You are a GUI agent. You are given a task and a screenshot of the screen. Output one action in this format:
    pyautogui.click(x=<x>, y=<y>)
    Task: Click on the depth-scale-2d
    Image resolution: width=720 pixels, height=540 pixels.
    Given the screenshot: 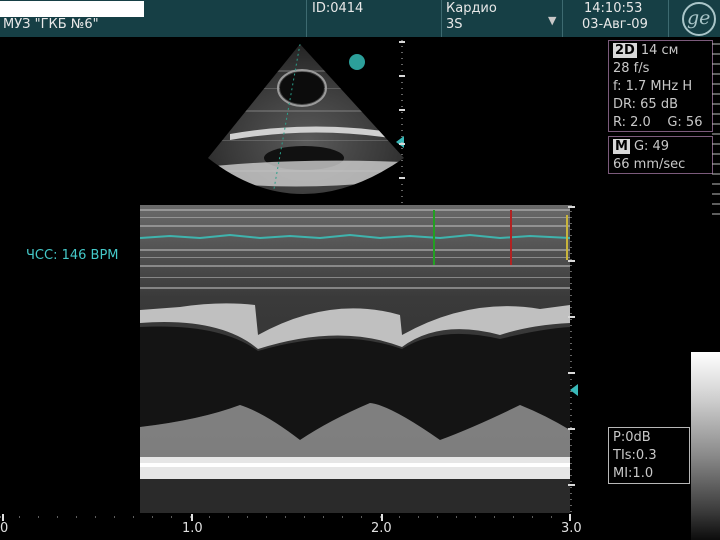 What is the action you would take?
    pyautogui.click(x=402, y=123)
    